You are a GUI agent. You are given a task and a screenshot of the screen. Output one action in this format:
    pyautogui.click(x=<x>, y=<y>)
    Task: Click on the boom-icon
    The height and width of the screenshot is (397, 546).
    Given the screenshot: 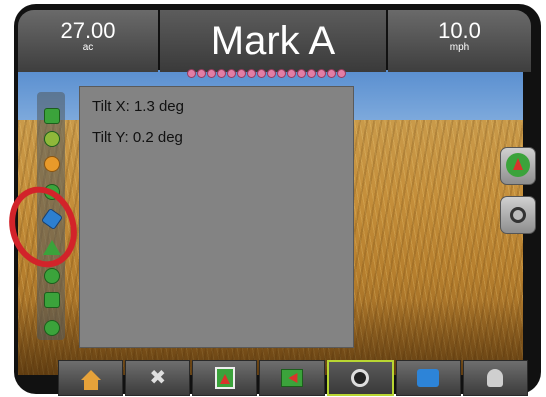 What is the action you would take?
    pyautogui.click(x=52, y=116)
    